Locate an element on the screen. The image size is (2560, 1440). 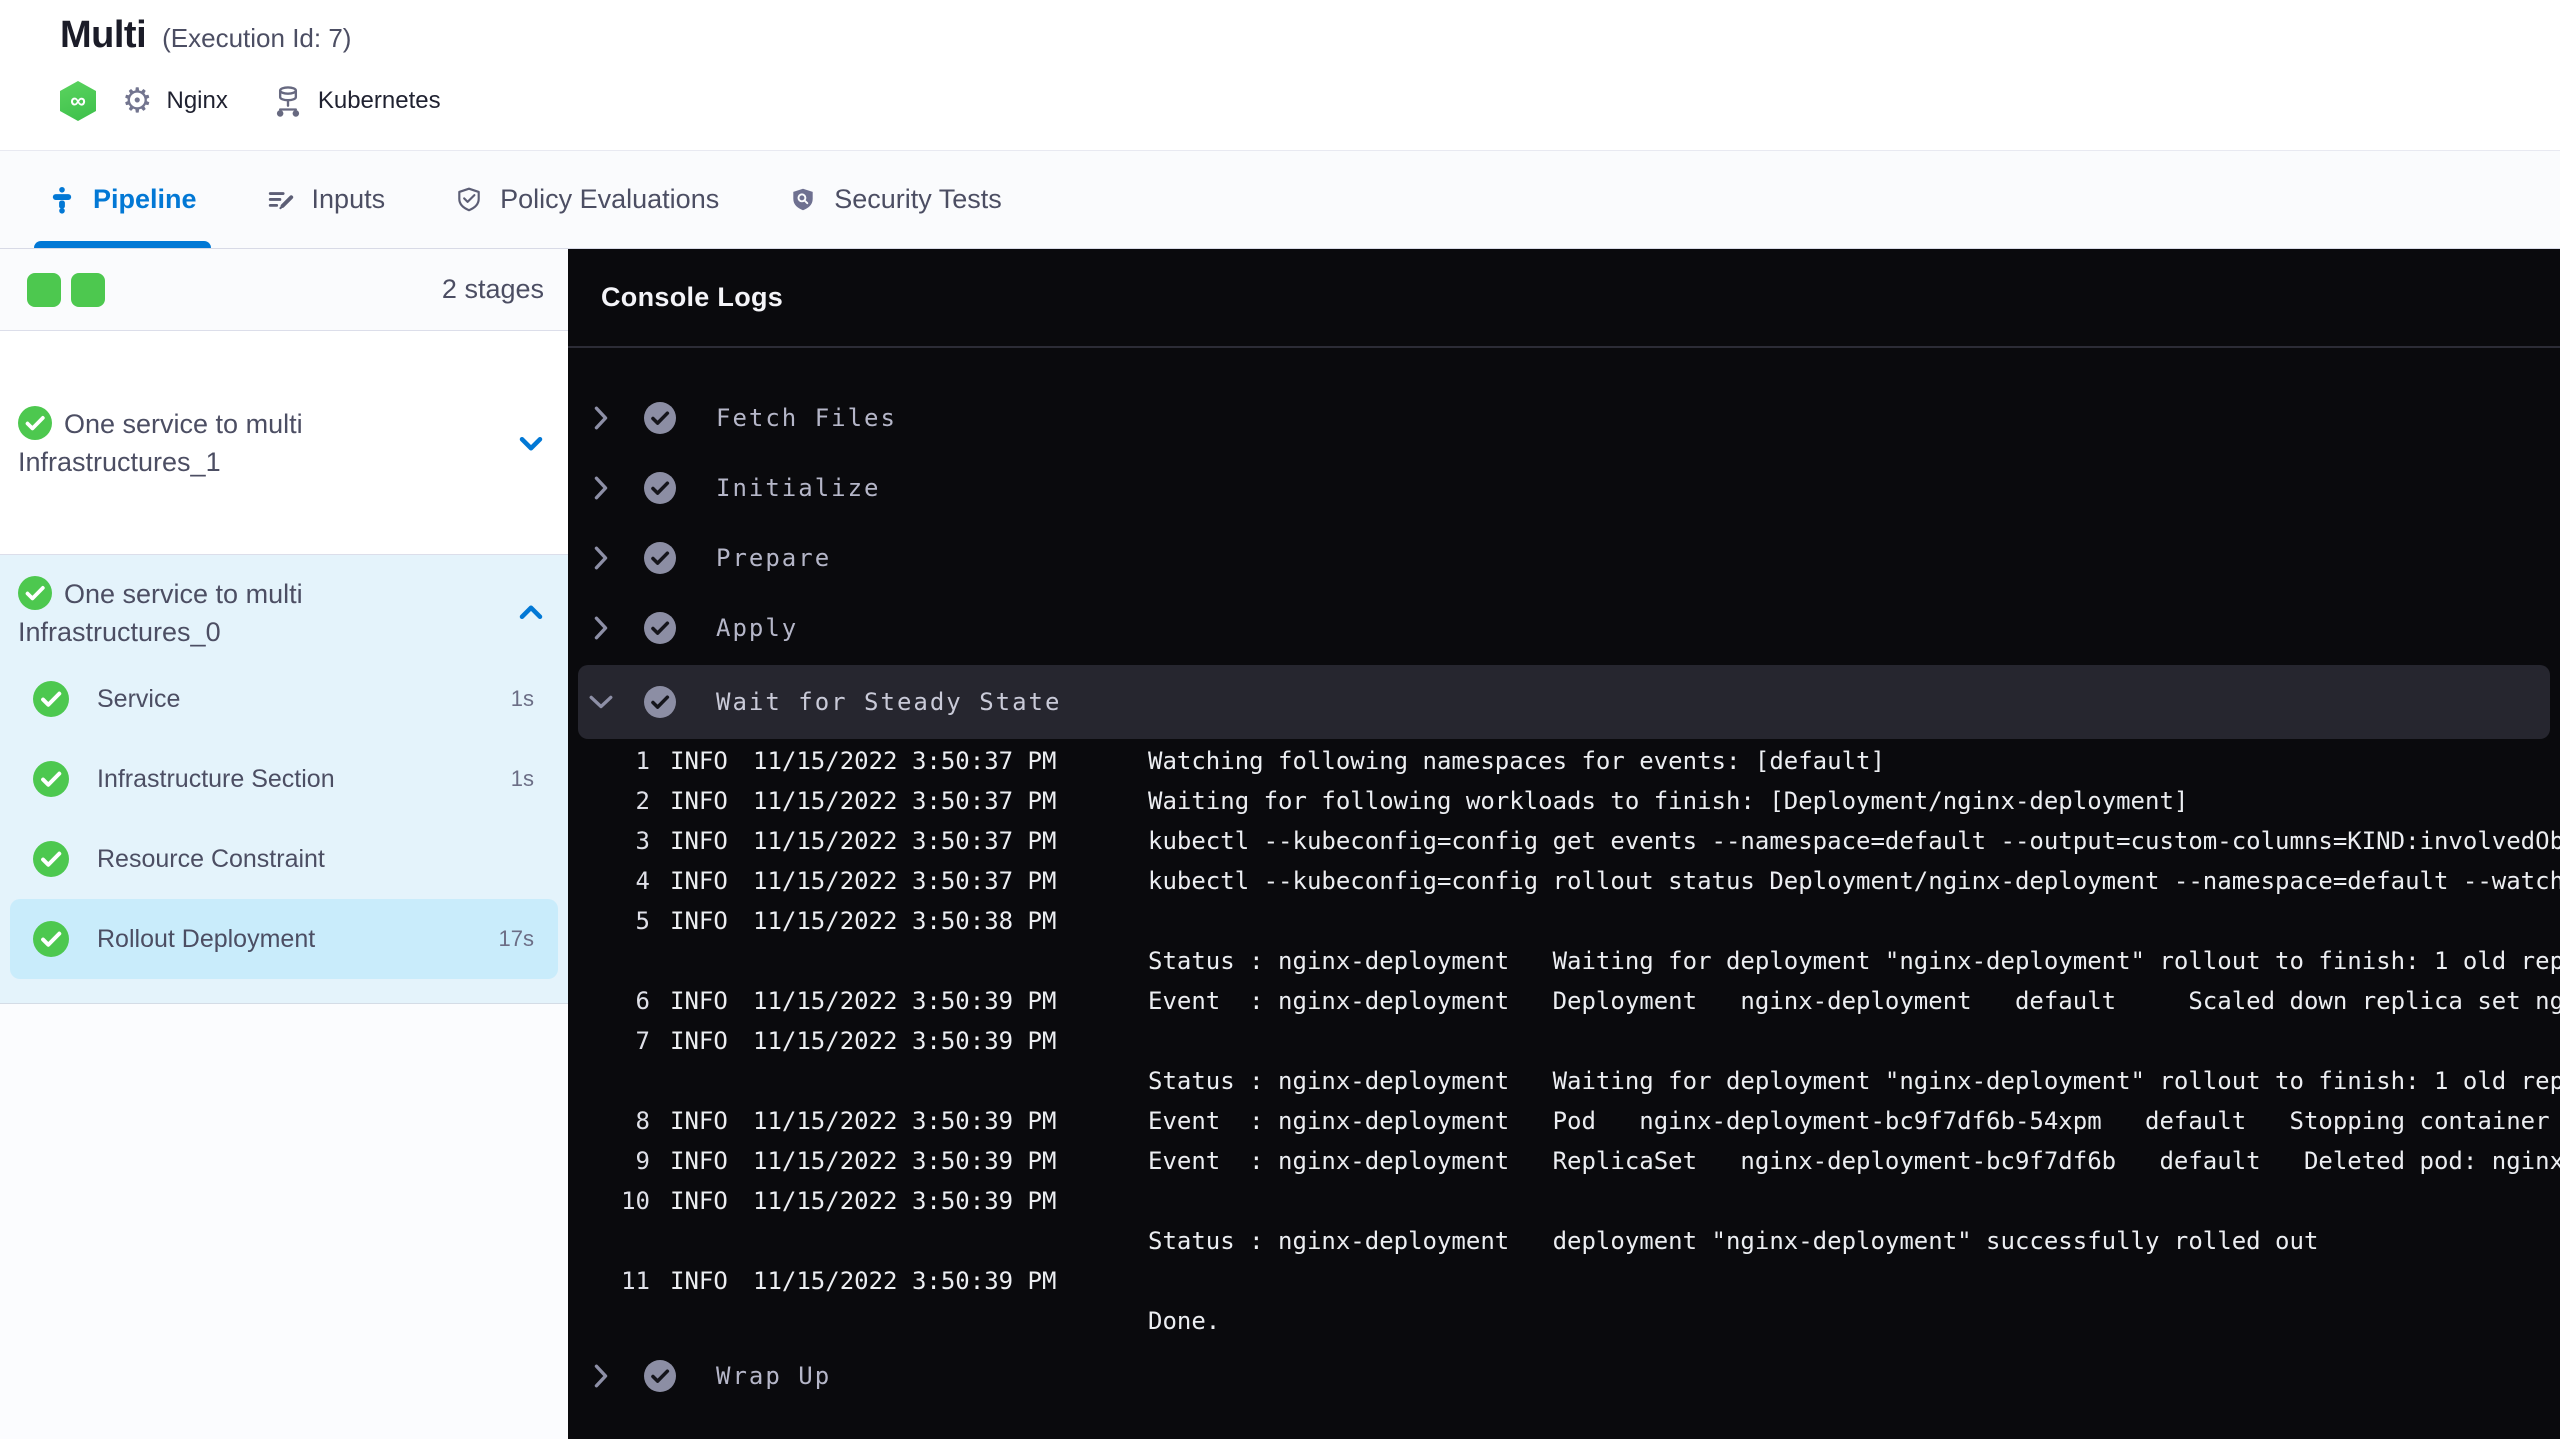
log-line: 11 INFO 11/15/2022 3:50:39 PM is located at coordinates (1564, 1281).